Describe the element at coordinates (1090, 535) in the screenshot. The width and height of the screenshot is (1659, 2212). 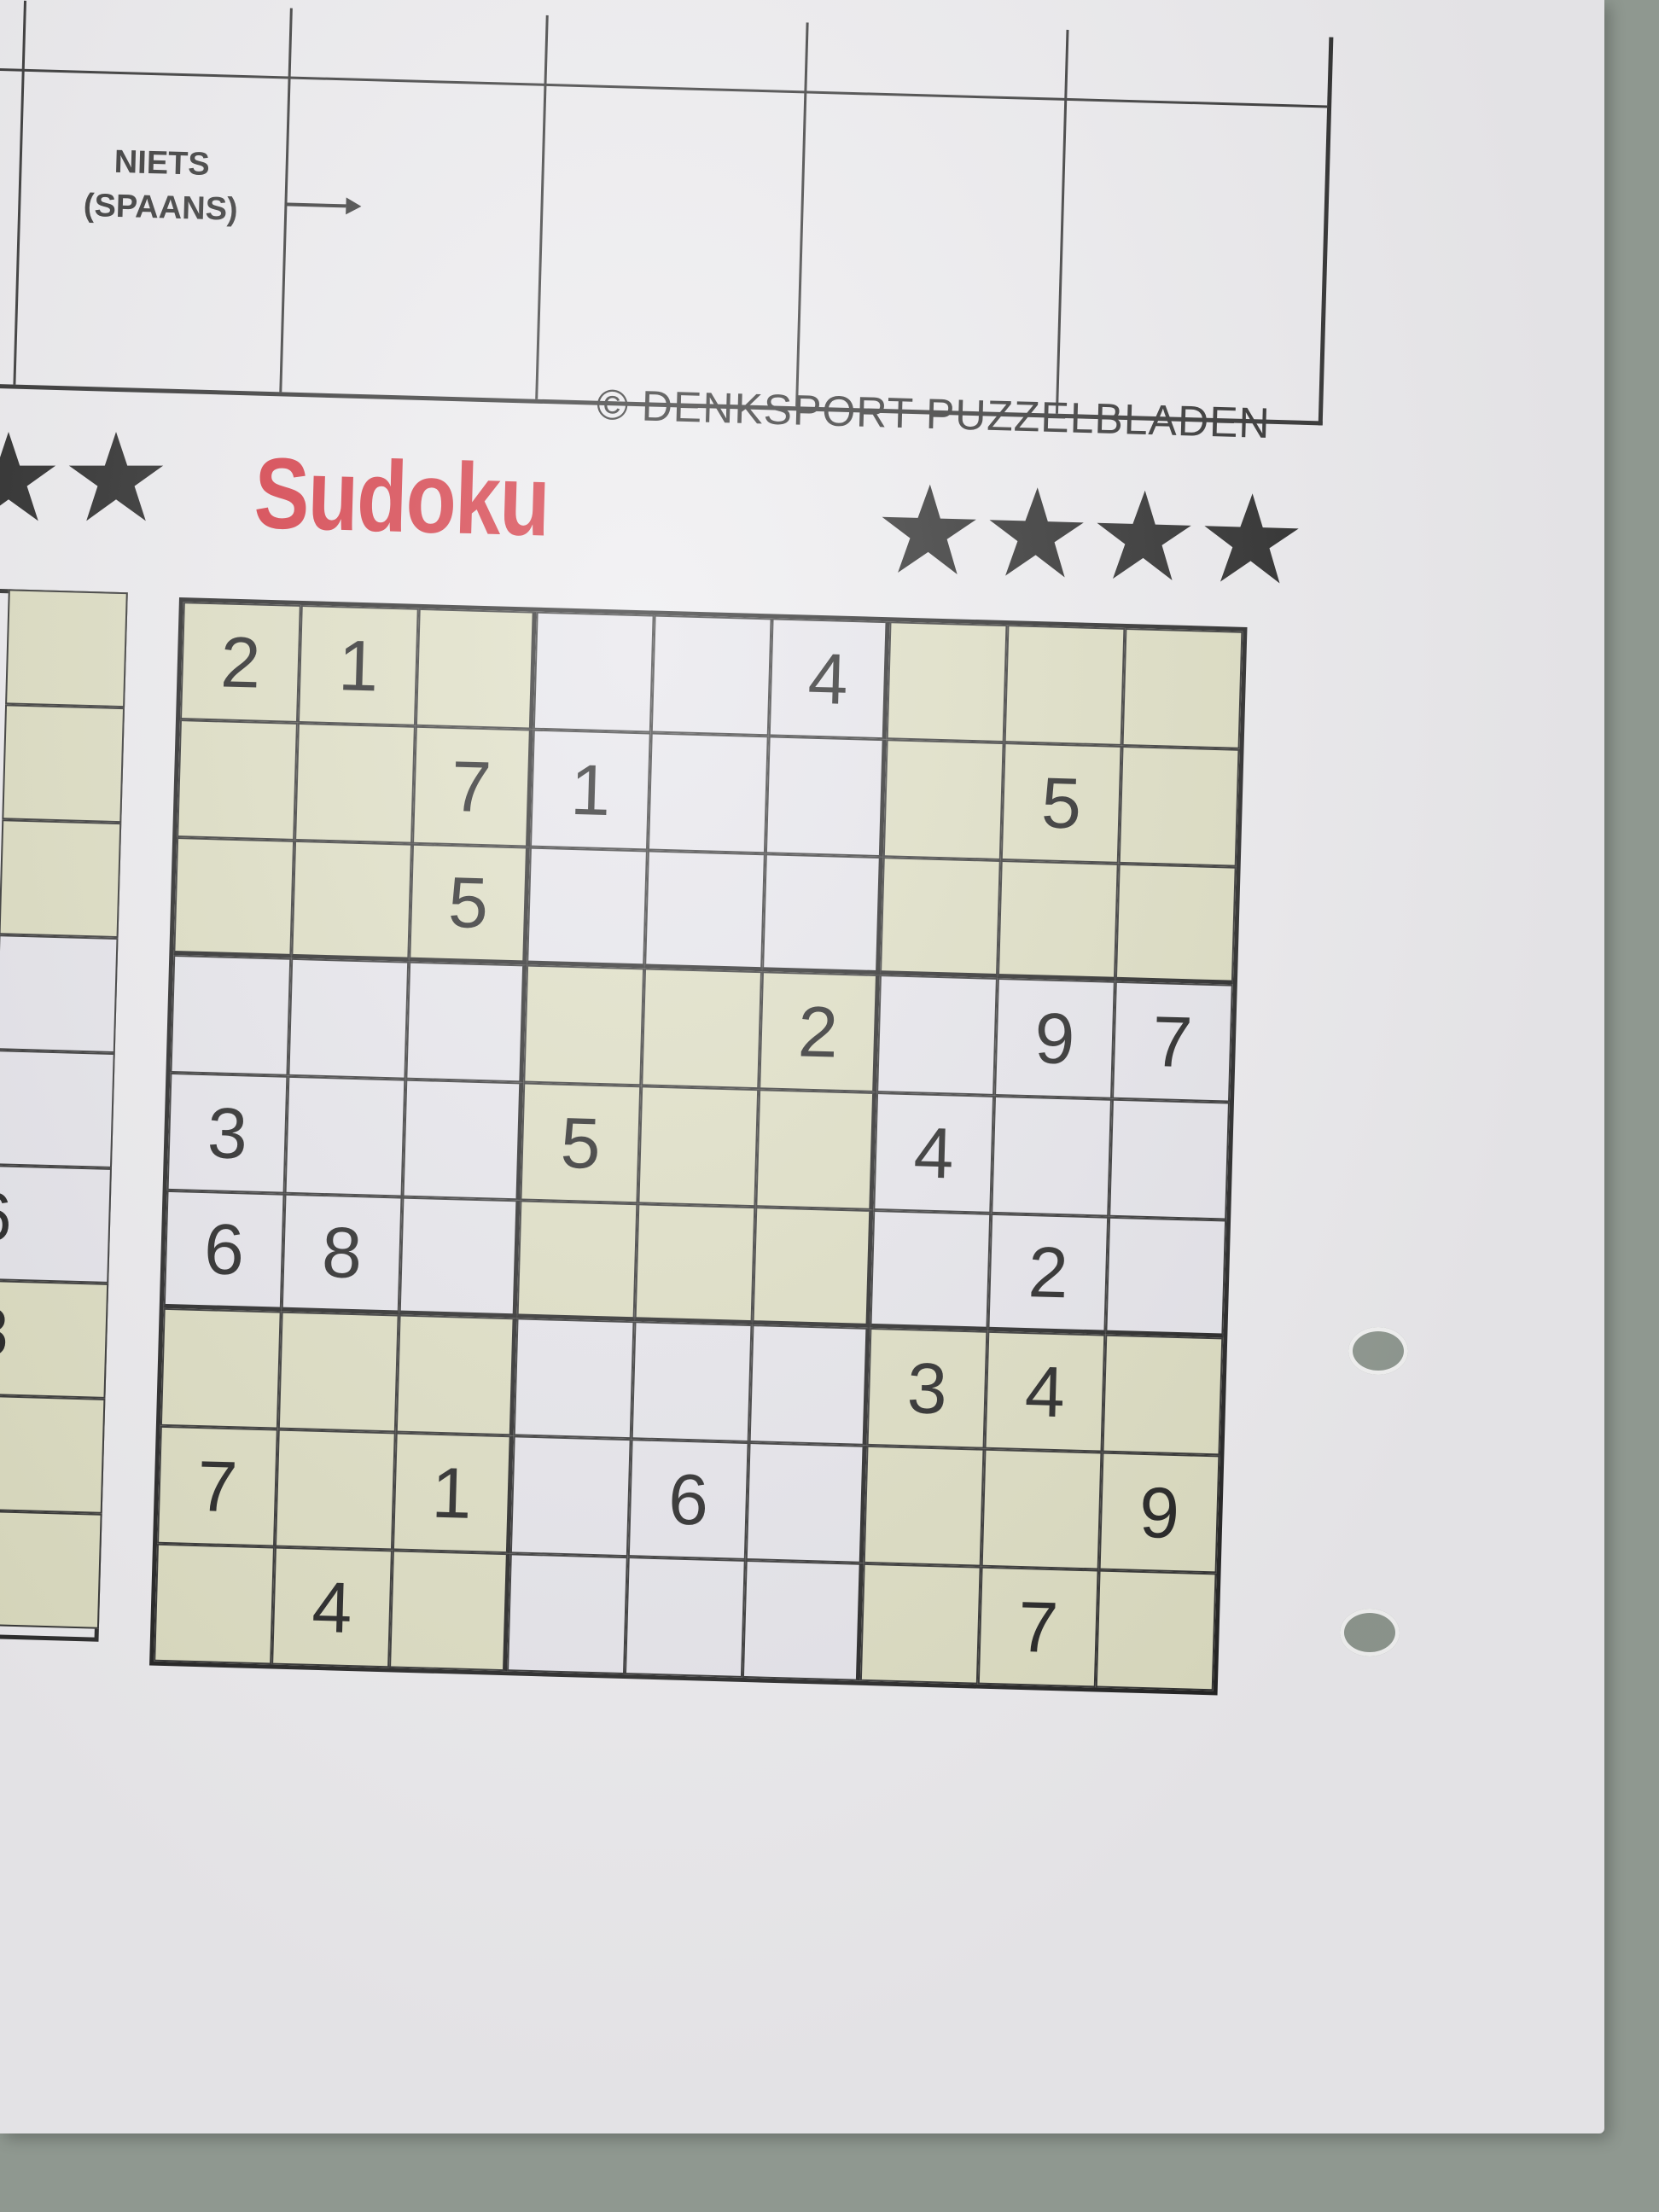
I see `difficulty-stars` at that location.